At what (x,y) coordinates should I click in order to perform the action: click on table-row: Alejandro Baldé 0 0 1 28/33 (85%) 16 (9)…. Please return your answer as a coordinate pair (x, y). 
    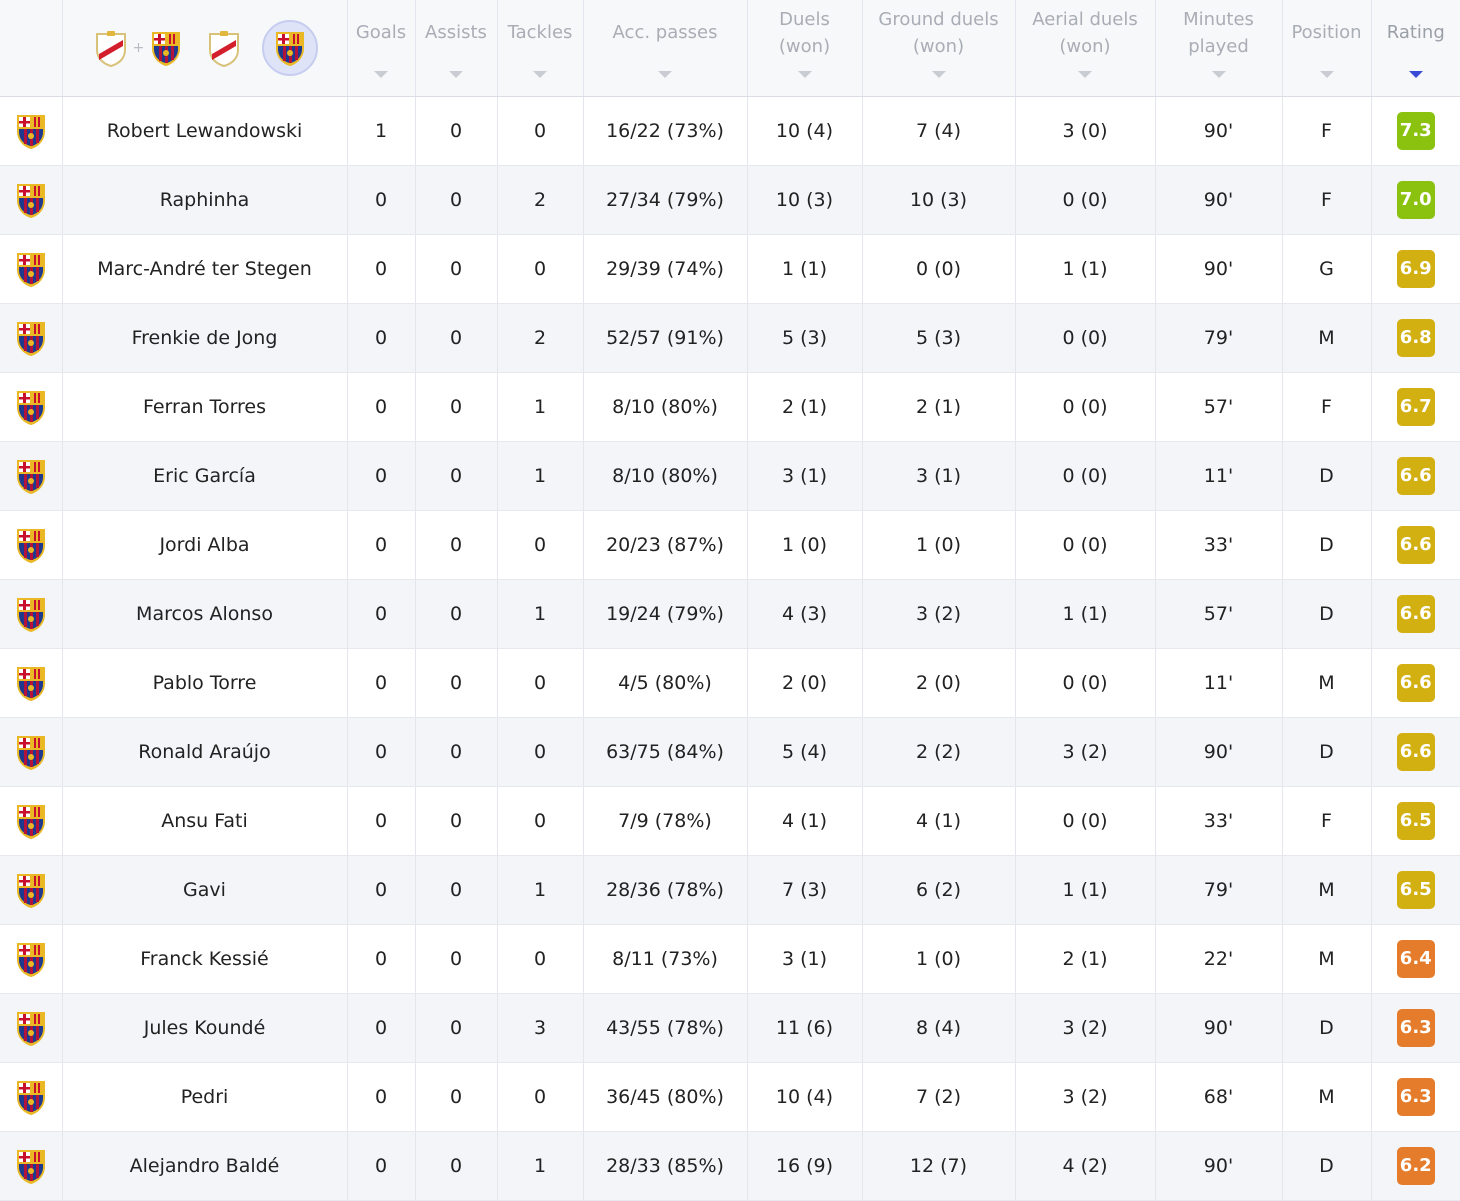
    Looking at the image, I should click on (730, 1166).